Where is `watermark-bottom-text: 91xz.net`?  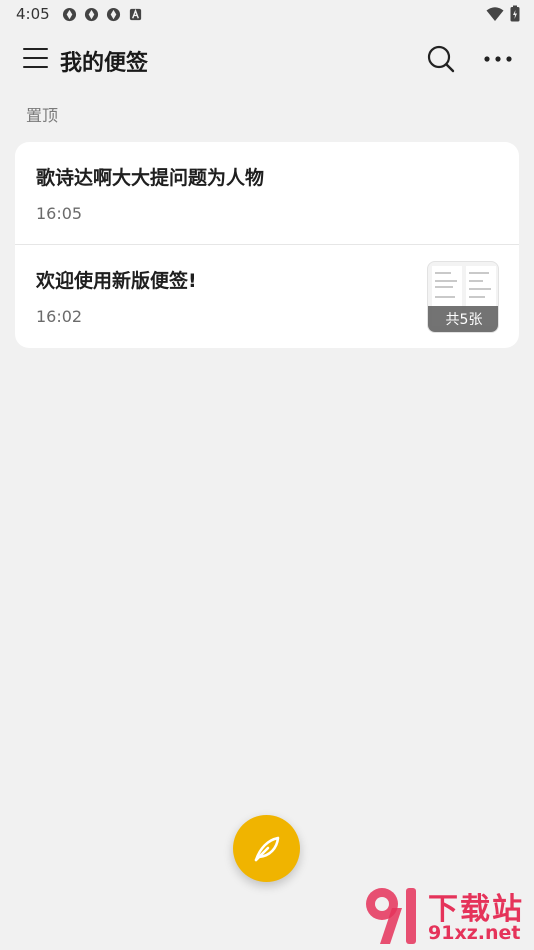
watermark-bottom-text: 91xz.net is located at coordinates (474, 933).